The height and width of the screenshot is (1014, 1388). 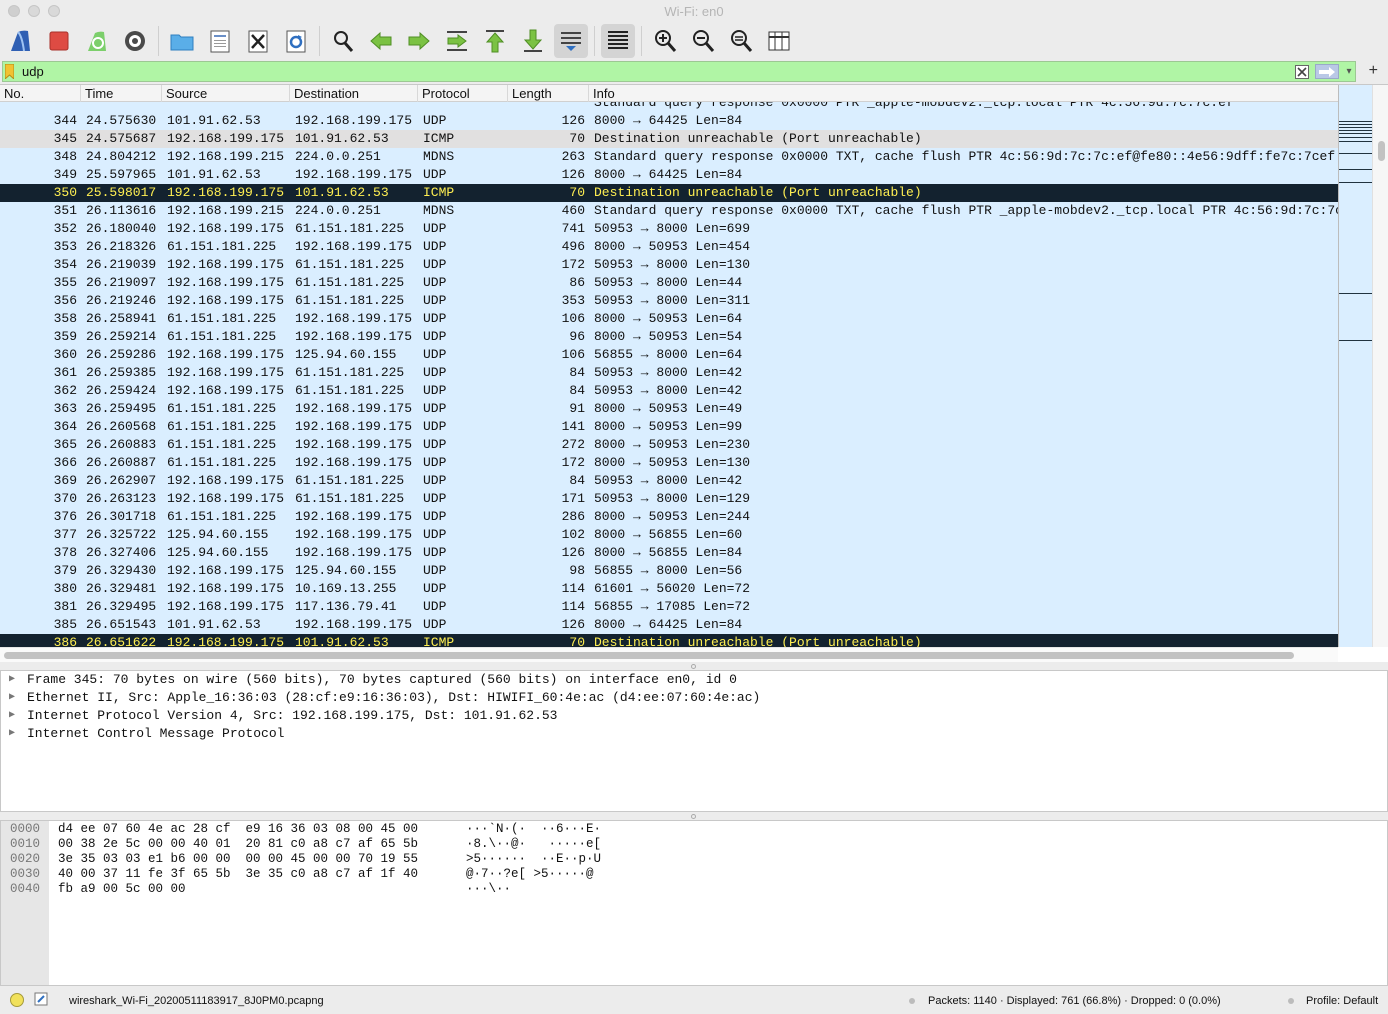 I want to click on zoom-window-button, so click(x=54, y=11).